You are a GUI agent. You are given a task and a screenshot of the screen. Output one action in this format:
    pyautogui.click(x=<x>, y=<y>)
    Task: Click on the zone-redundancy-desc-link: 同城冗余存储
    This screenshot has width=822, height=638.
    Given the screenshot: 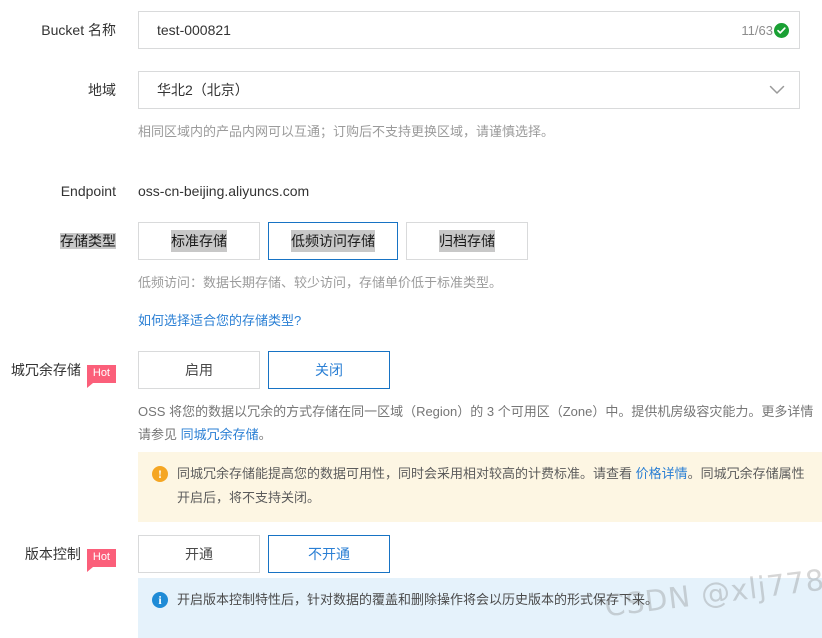 What is the action you would take?
    pyautogui.click(x=220, y=434)
    